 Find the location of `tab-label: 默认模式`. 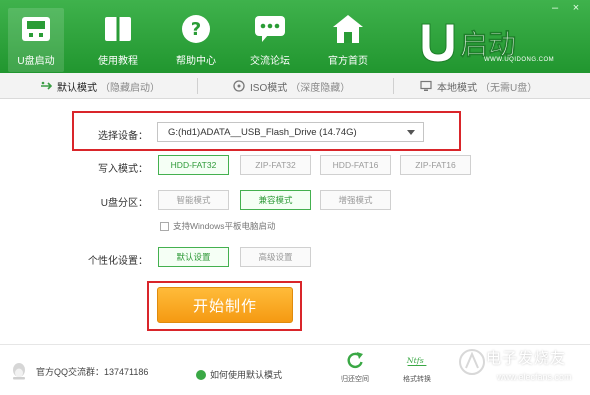

tab-label: 默认模式 is located at coordinates (77, 88).